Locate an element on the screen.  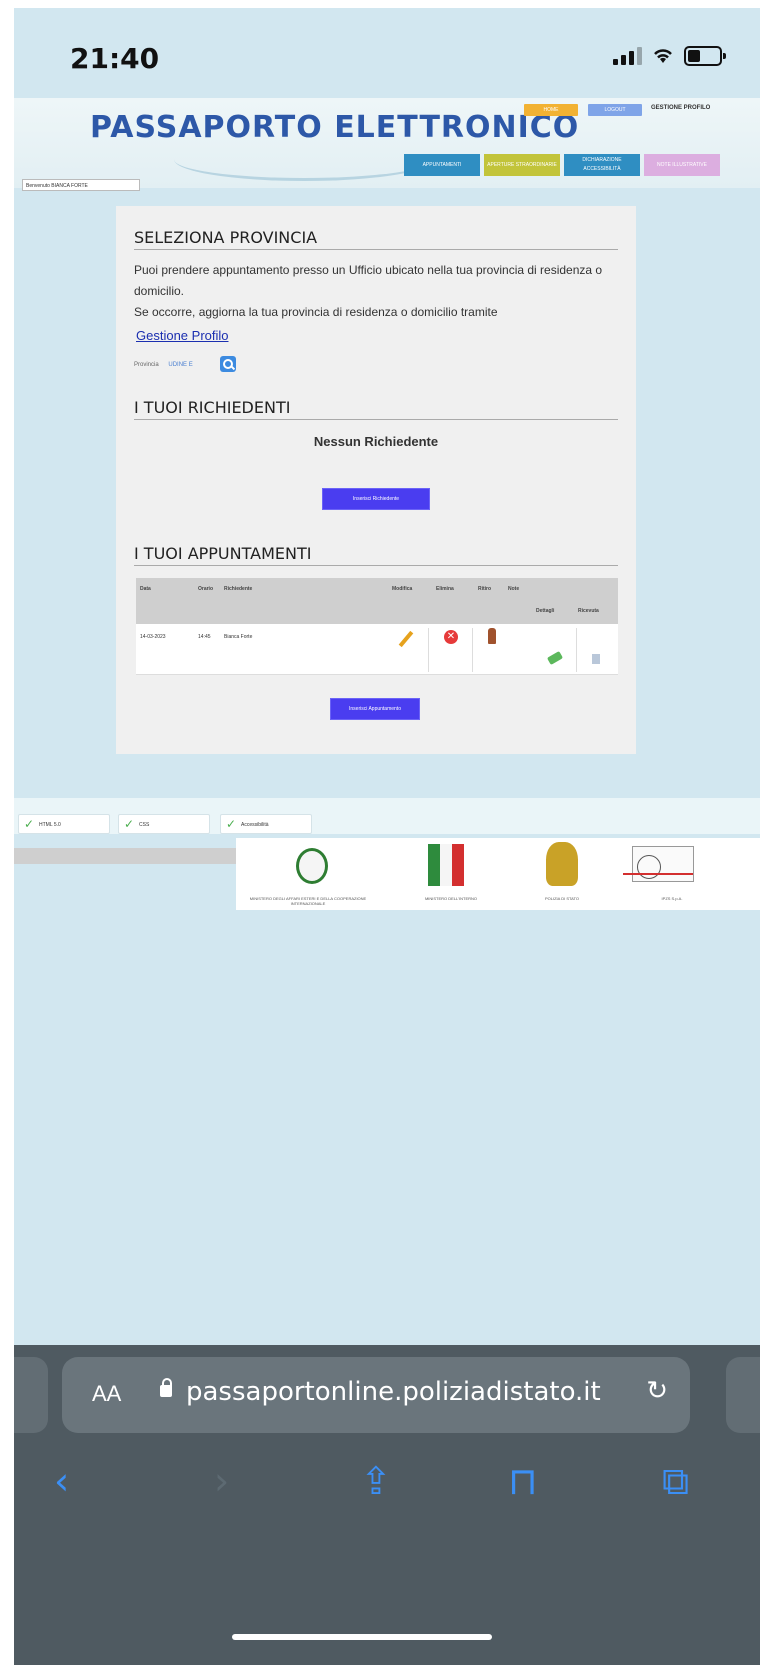
add-appuntamento-button: Inserisci Appuntamento is located at coordinates (375, 709).